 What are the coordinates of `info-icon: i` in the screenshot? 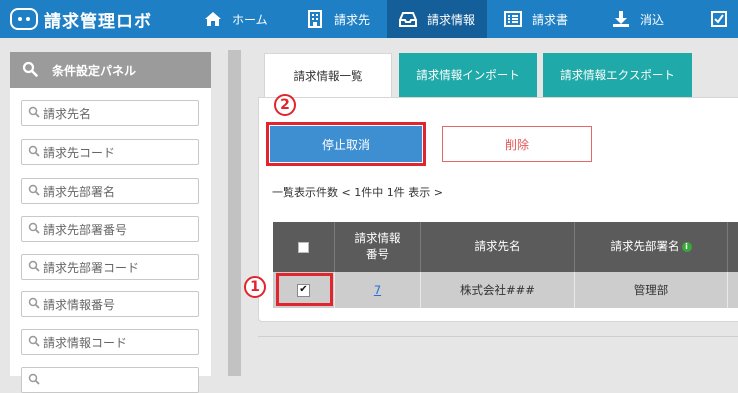 It's located at (686, 247).